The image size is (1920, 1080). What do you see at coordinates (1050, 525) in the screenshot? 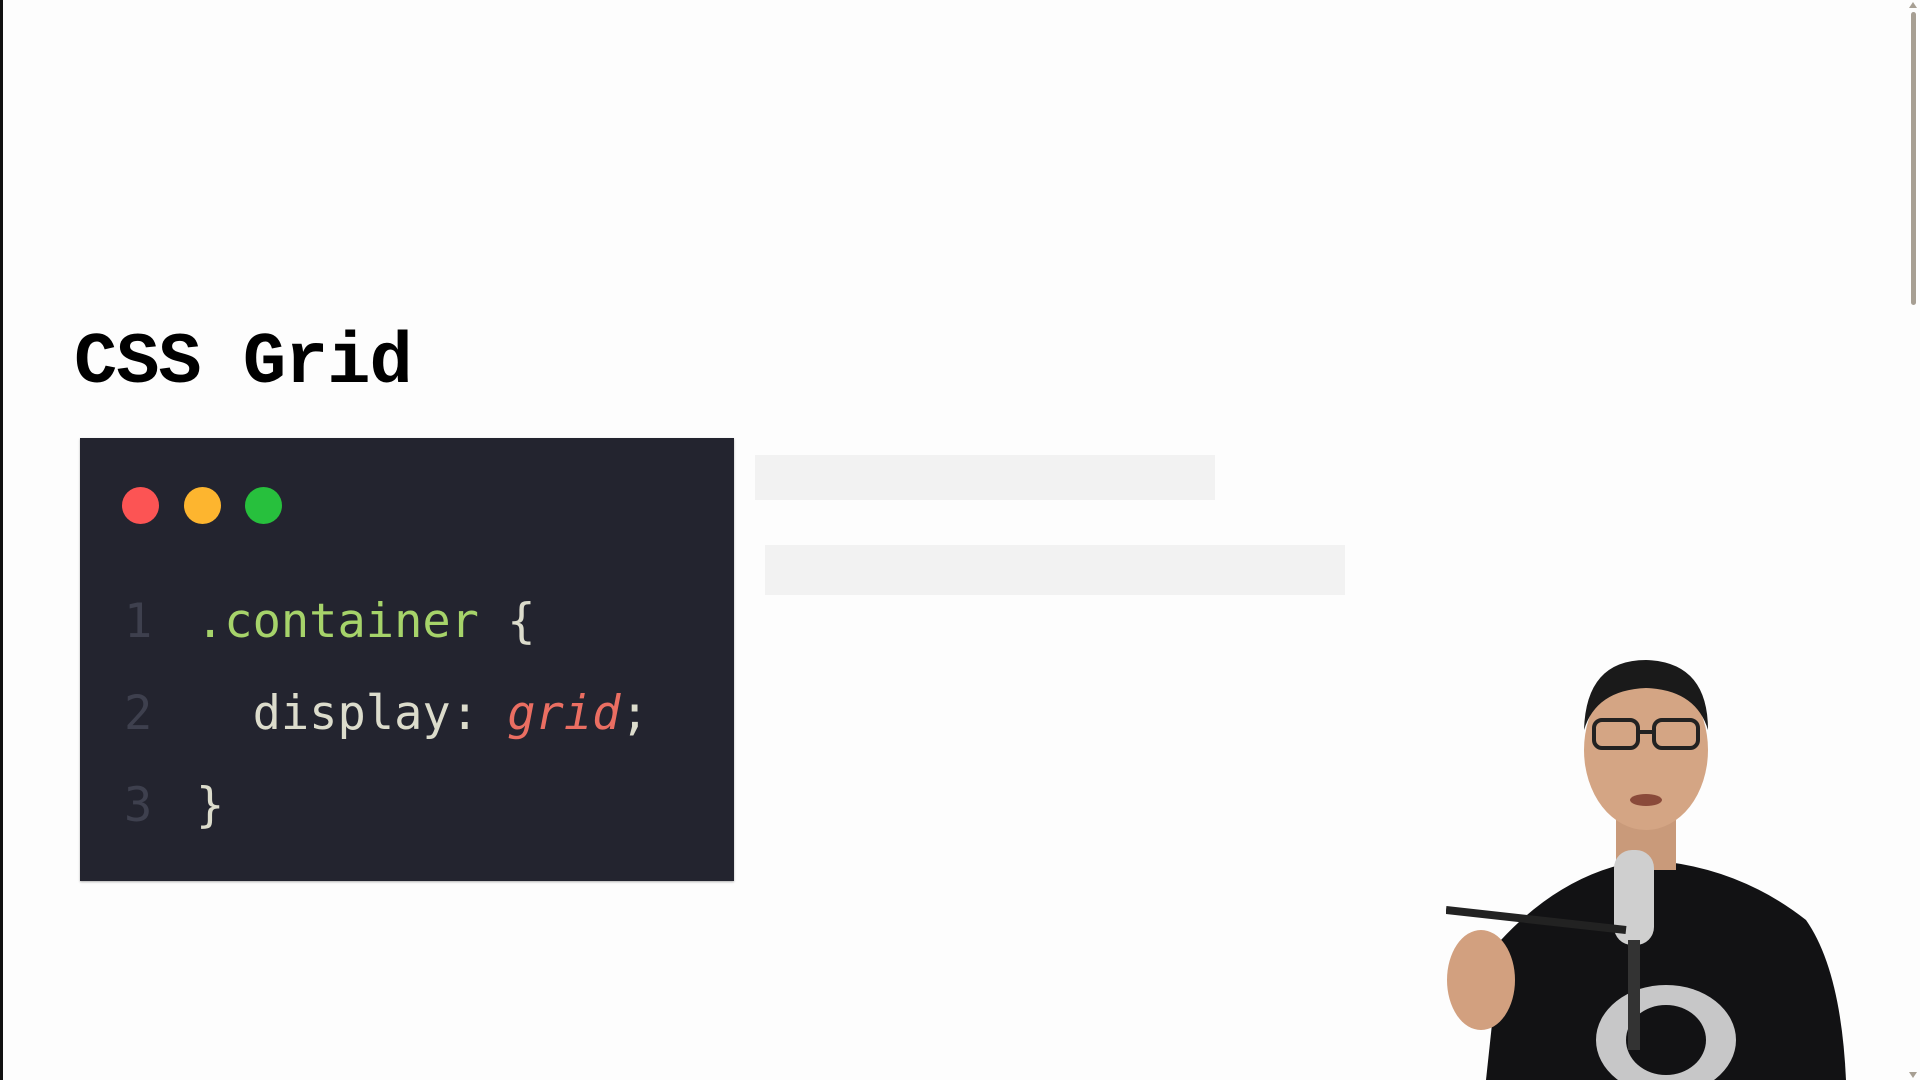
I see `faded-transition-ghost` at bounding box center [1050, 525].